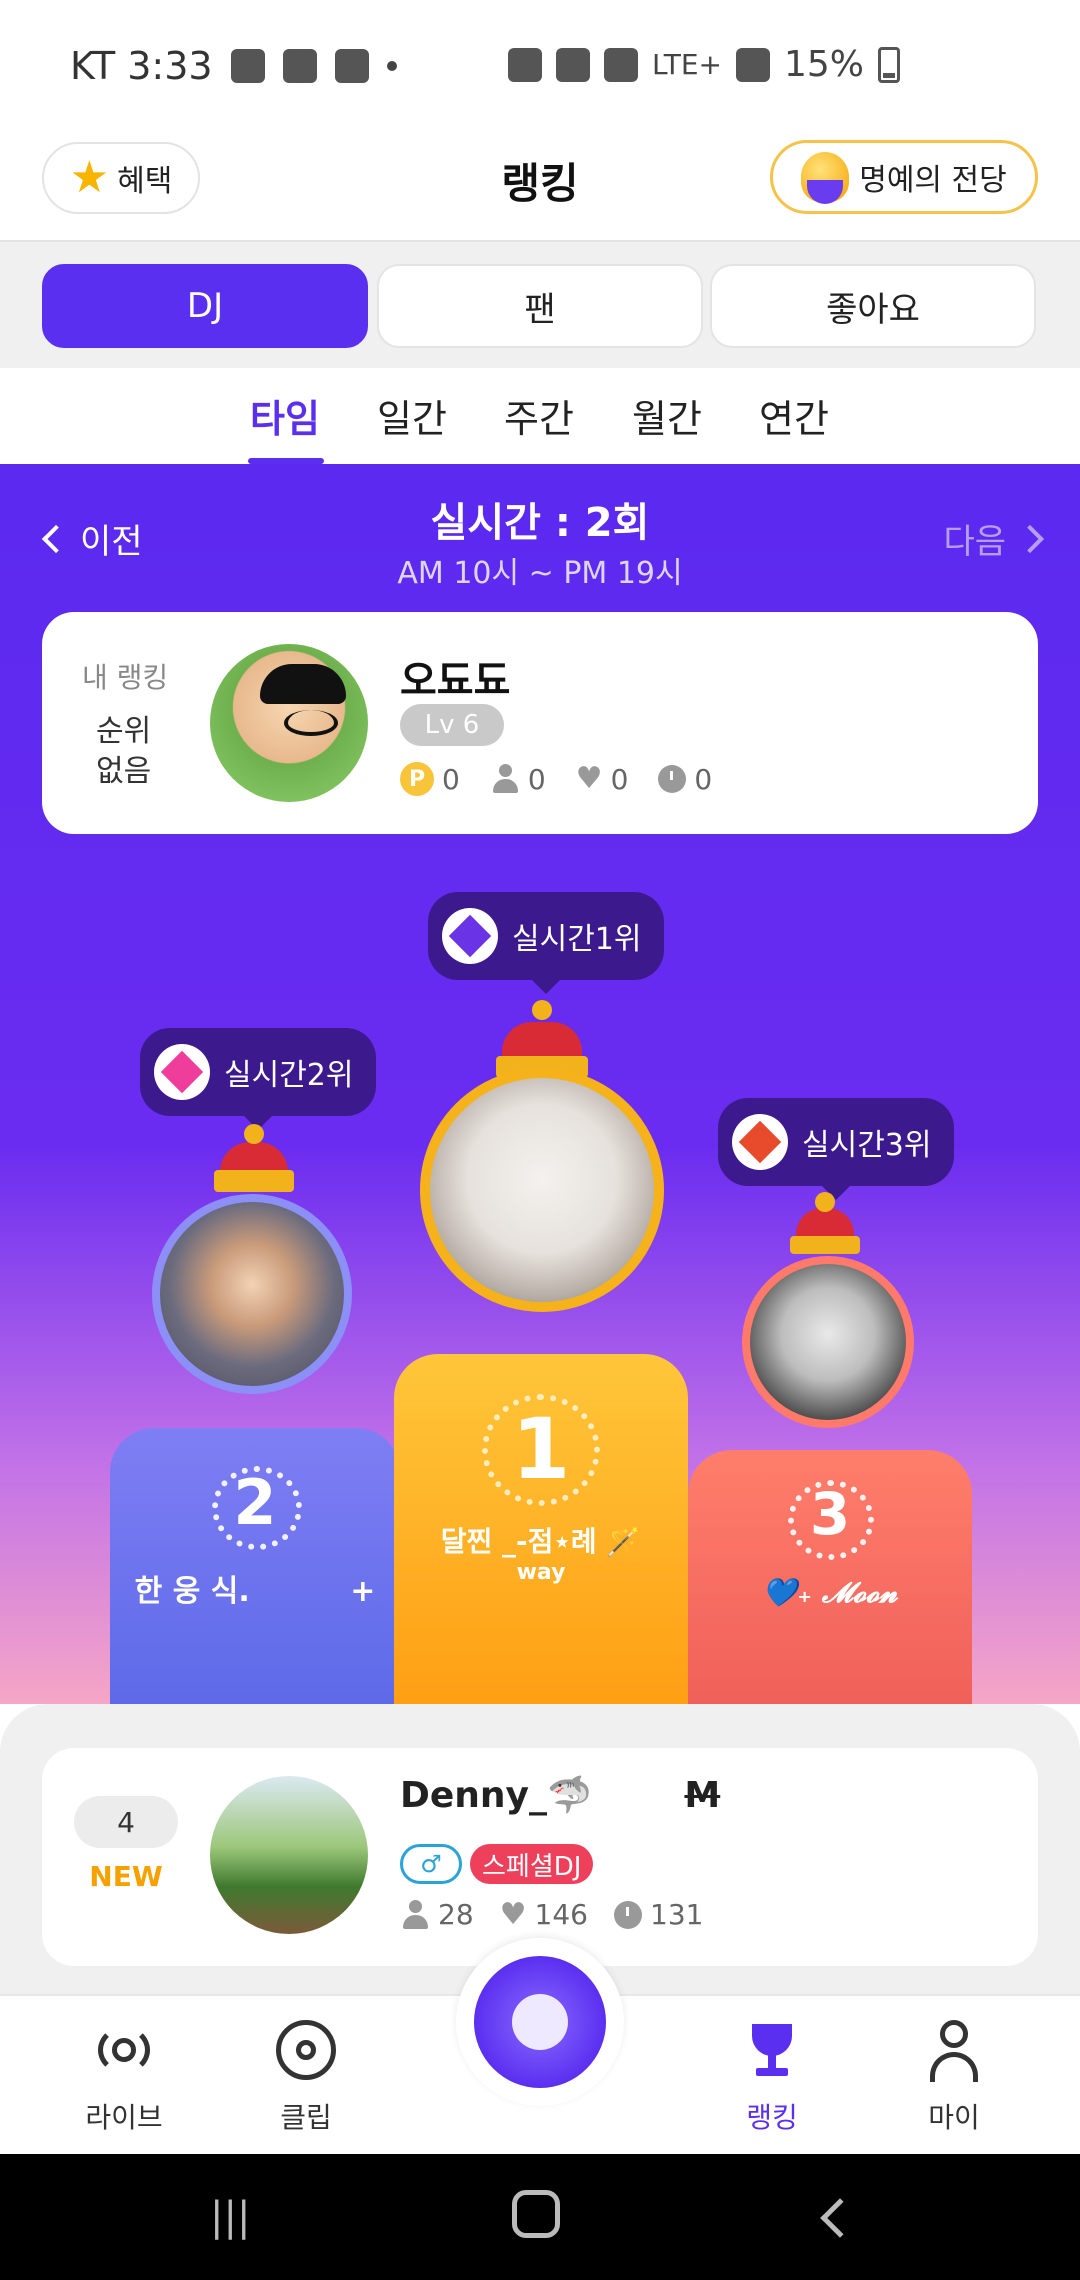 The image size is (1080, 2280). I want to click on avatar, so click(289, 723).